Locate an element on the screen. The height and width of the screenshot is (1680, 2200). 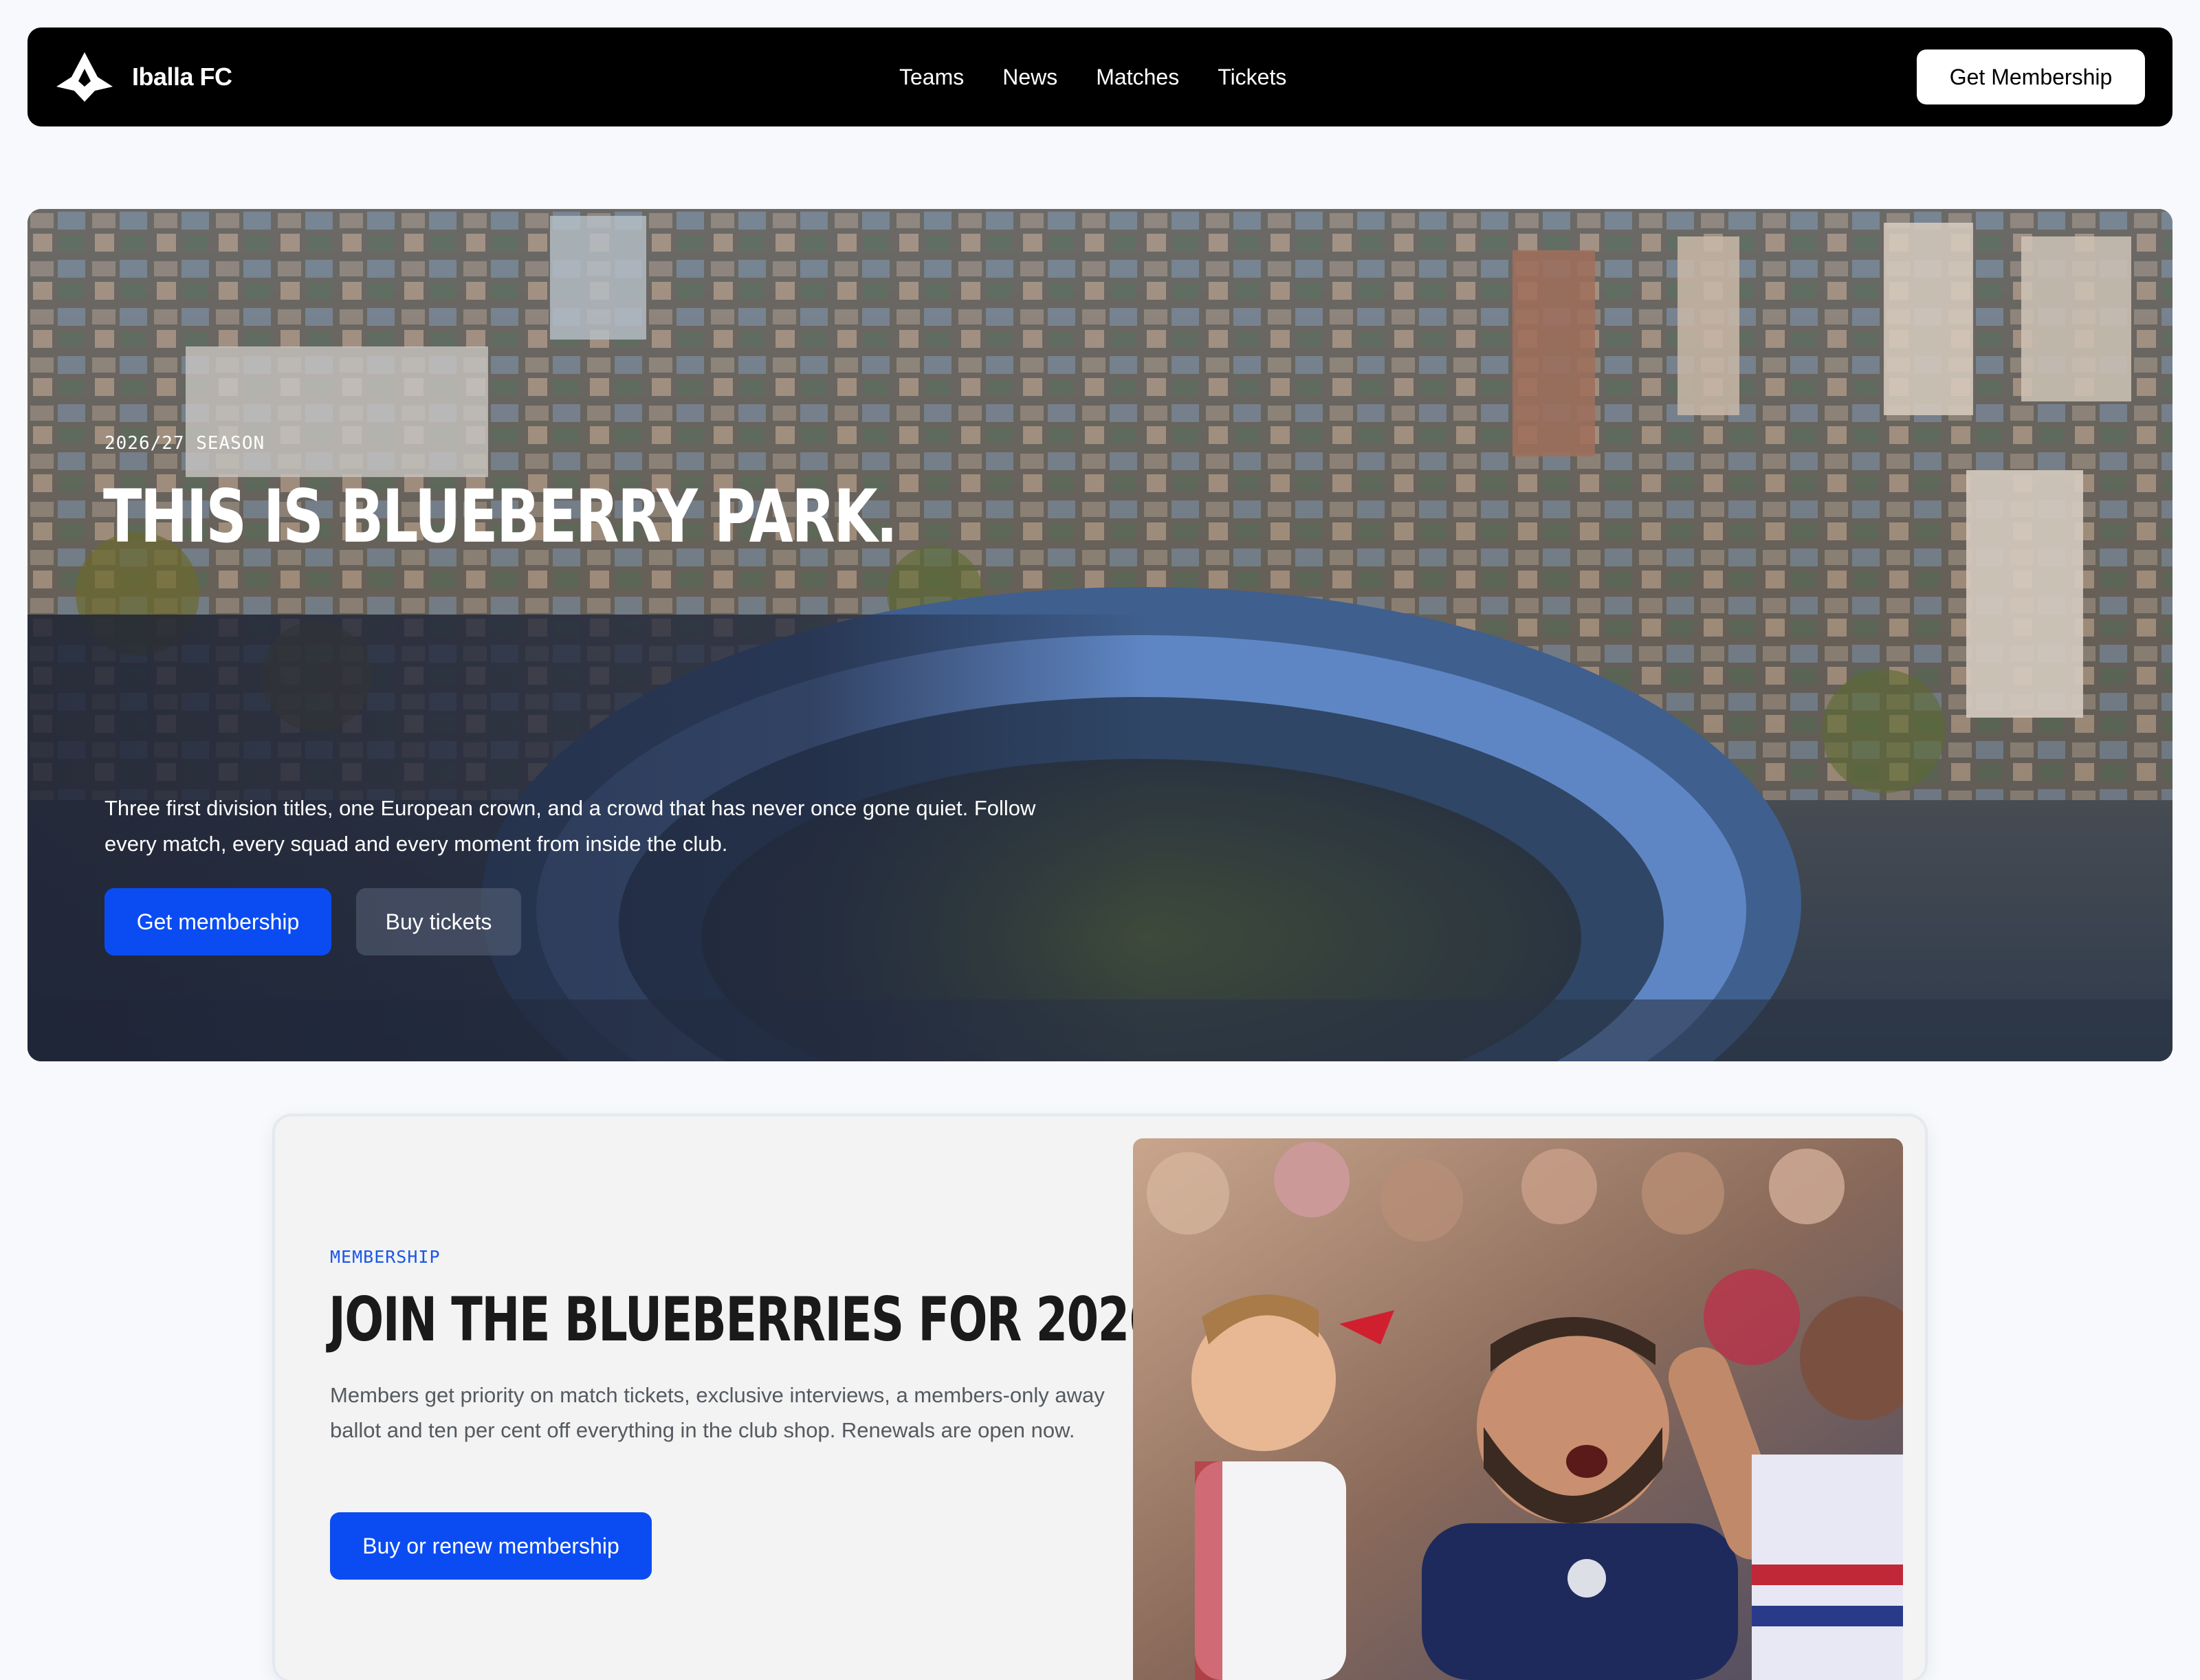
fans-photo is located at coordinates (1518, 1409).